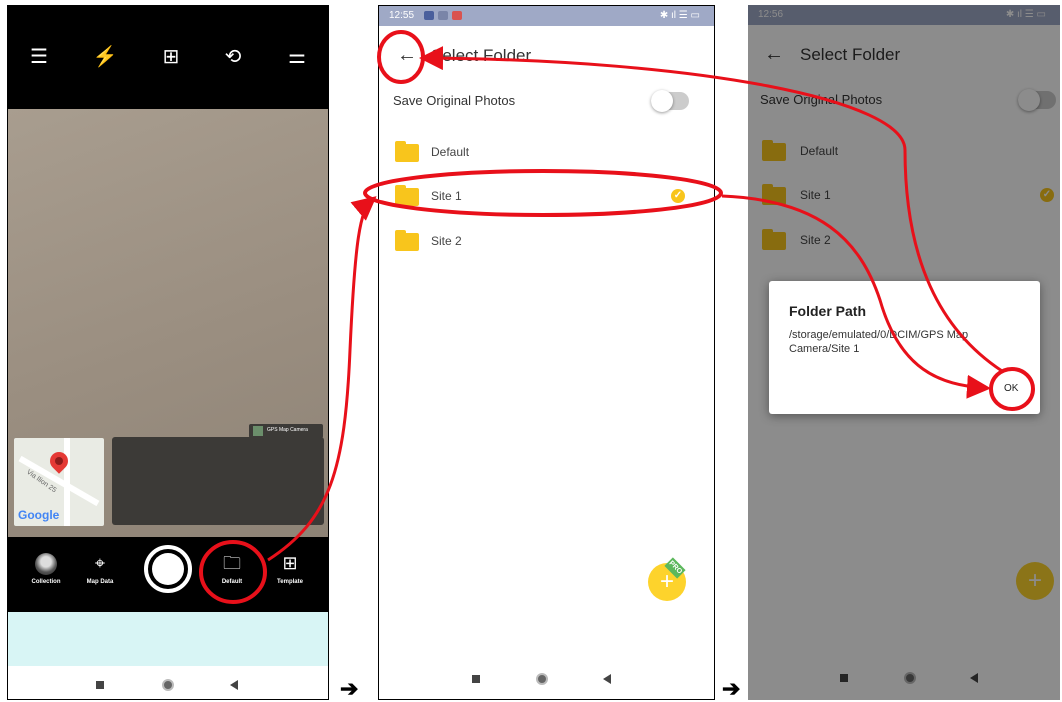 This screenshot has width=1062, height=702. Describe the element at coordinates (546, 196) in the screenshot. I see `folder-item-site-1: Site 1 ✓` at that location.